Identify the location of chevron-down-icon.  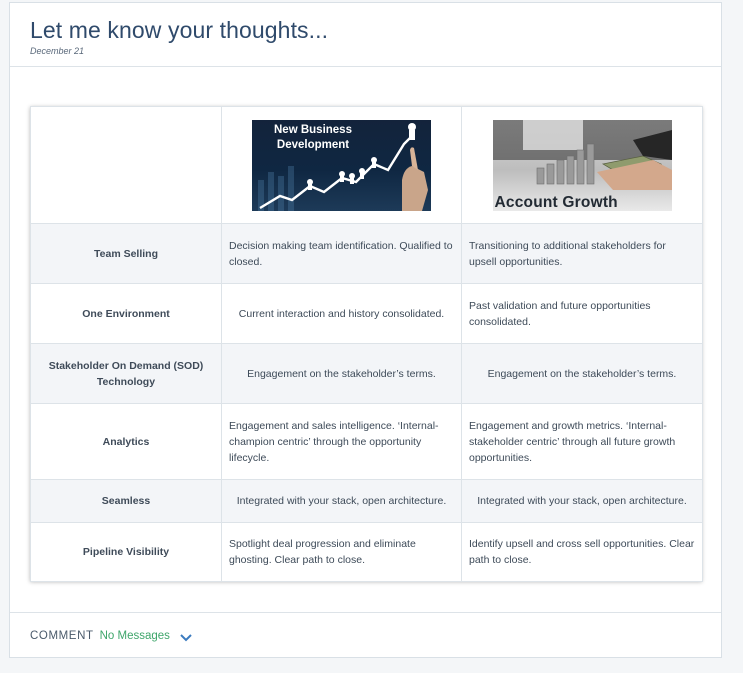
(186, 638).